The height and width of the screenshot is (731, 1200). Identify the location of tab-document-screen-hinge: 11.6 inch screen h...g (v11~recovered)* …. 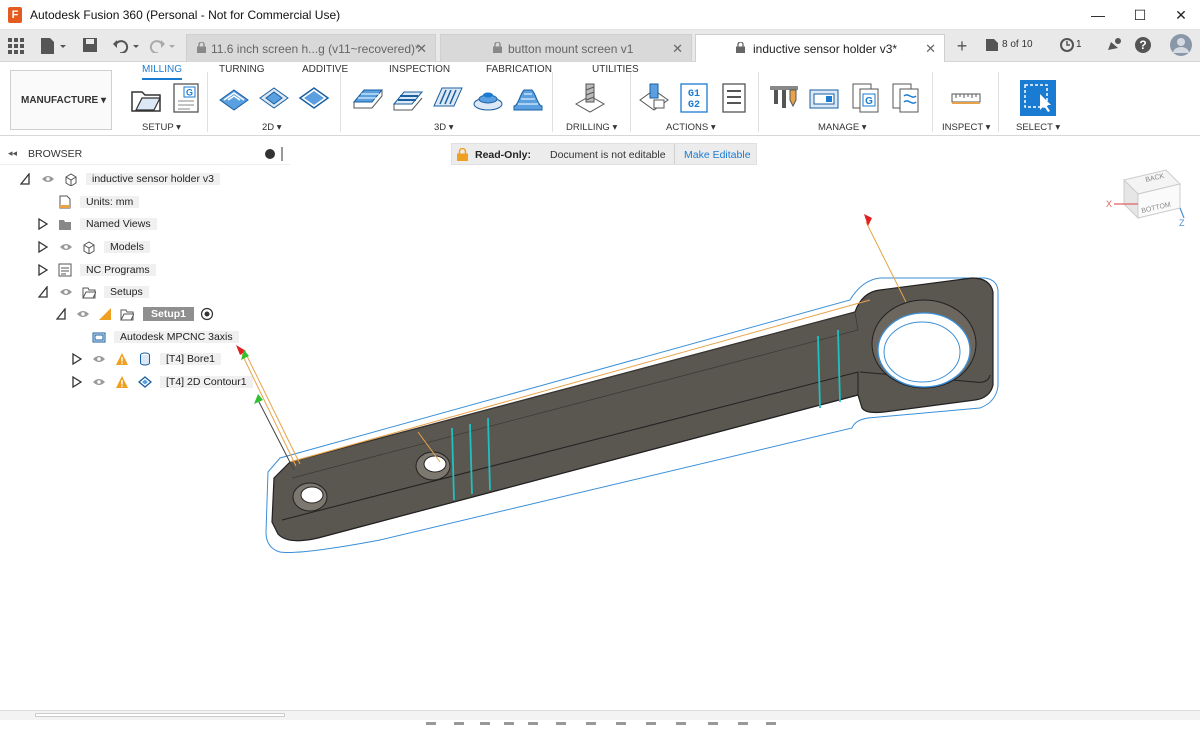
(311, 48).